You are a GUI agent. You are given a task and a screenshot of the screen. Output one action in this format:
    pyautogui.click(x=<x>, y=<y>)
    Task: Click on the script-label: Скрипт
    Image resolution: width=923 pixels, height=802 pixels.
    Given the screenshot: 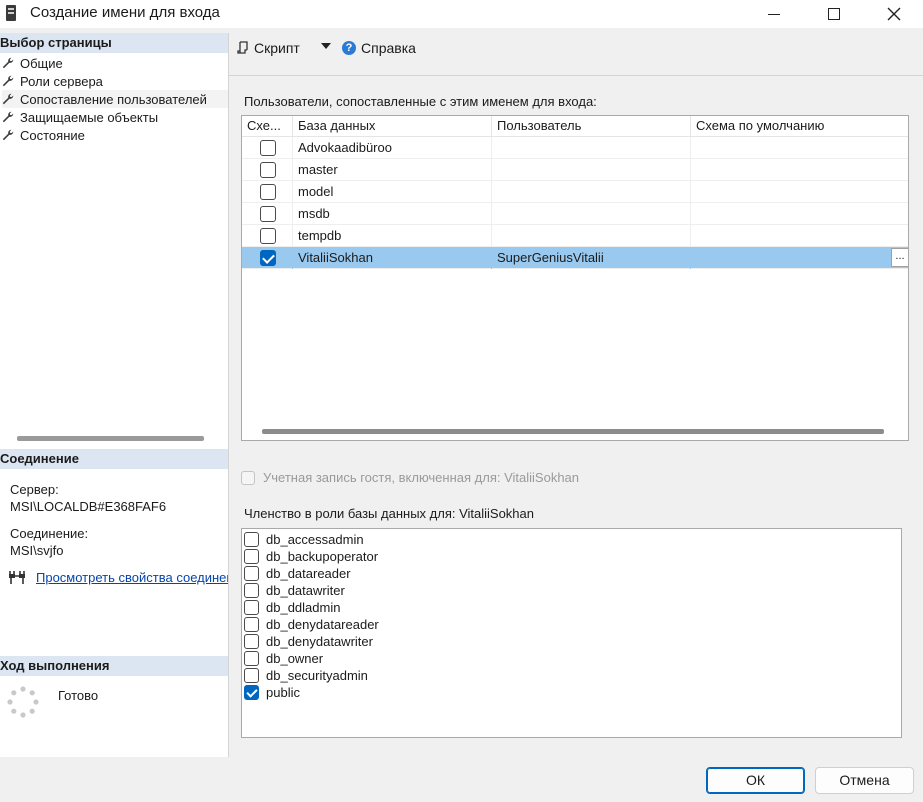 What is the action you would take?
    pyautogui.click(x=277, y=48)
    